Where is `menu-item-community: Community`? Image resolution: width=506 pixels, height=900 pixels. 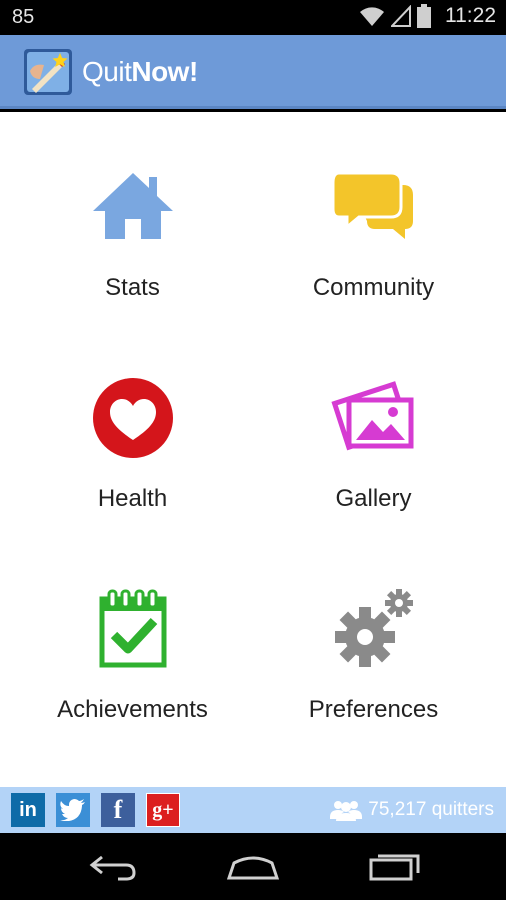 menu-item-community: Community is located at coordinates (373, 217).